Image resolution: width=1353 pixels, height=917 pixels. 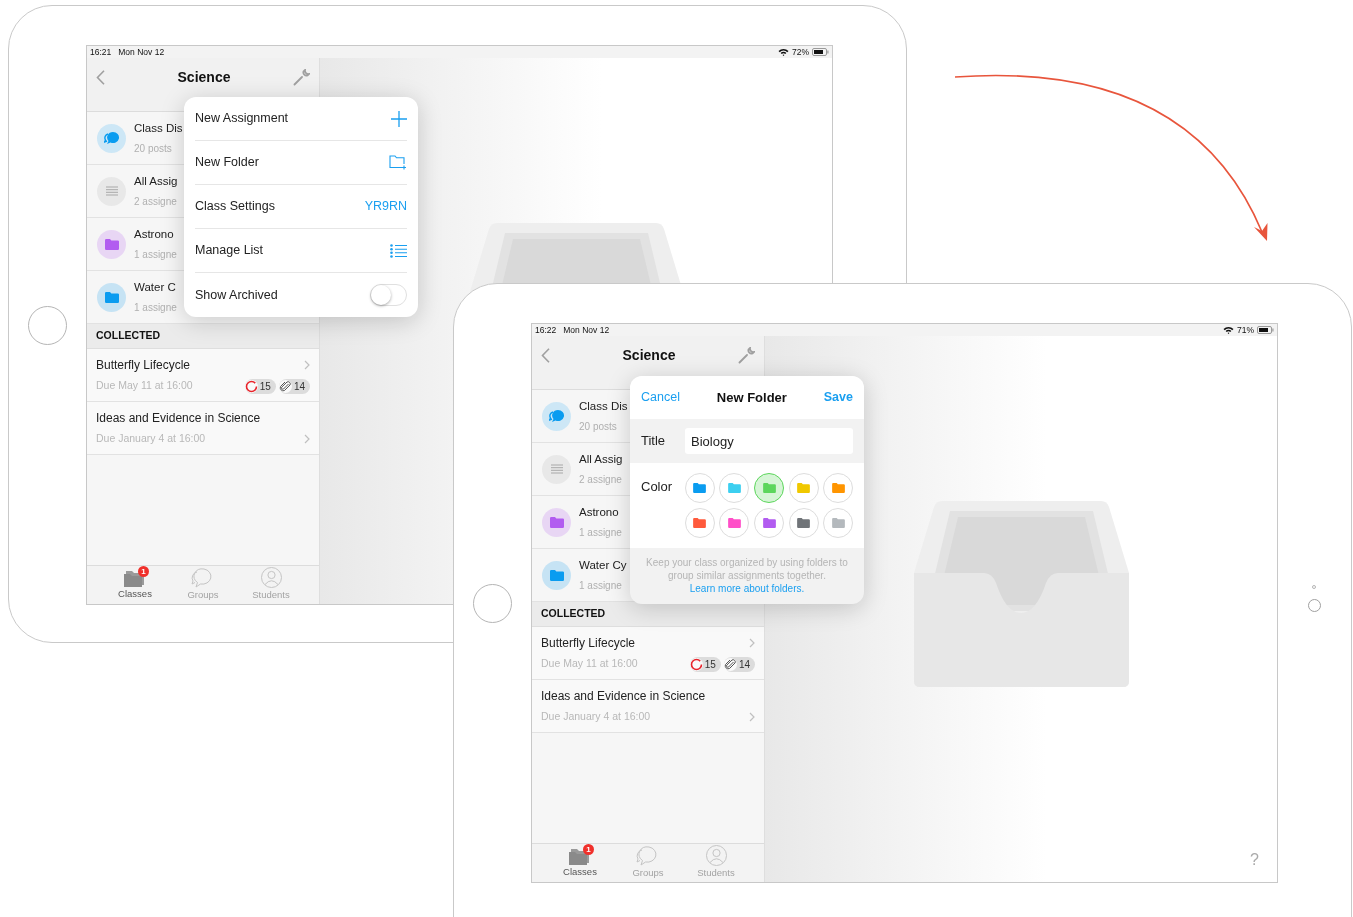 What do you see at coordinates (399, 118) in the screenshot?
I see `plus-icon` at bounding box center [399, 118].